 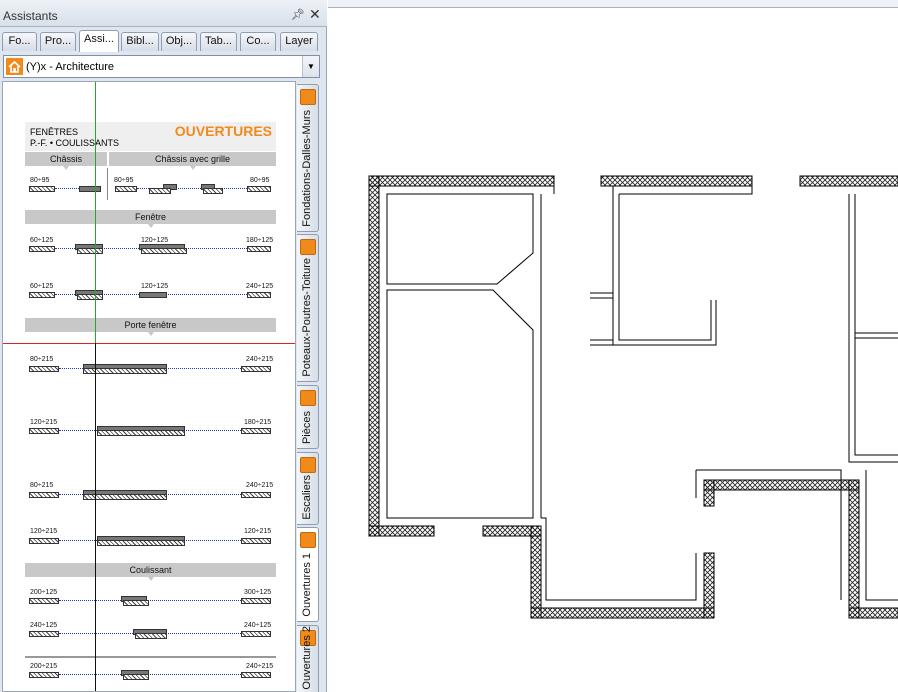 What do you see at coordinates (308, 308) in the screenshot?
I see `side-tab-poteaux: Poteaux-Poutres-Toiture` at bounding box center [308, 308].